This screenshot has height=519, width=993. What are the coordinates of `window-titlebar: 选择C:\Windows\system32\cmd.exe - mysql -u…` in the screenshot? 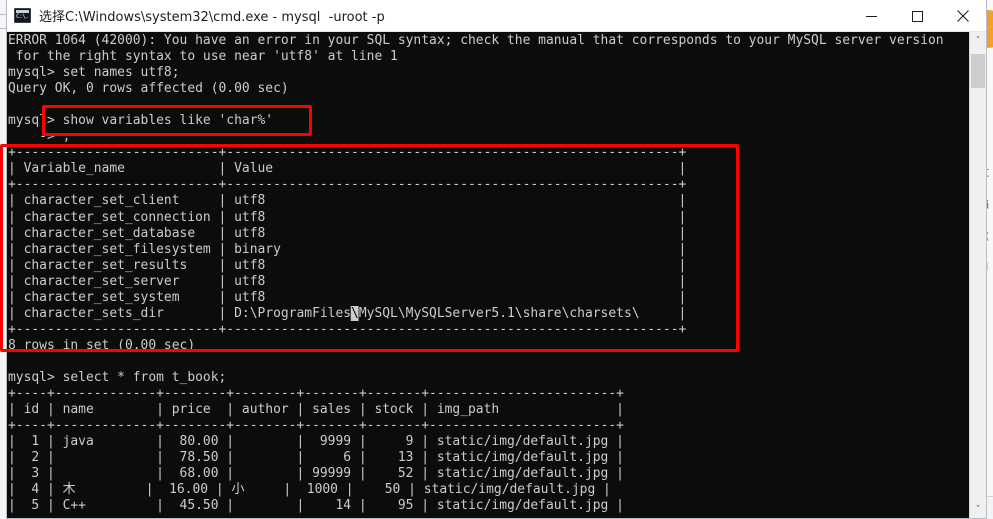 It's located at (496, 16).